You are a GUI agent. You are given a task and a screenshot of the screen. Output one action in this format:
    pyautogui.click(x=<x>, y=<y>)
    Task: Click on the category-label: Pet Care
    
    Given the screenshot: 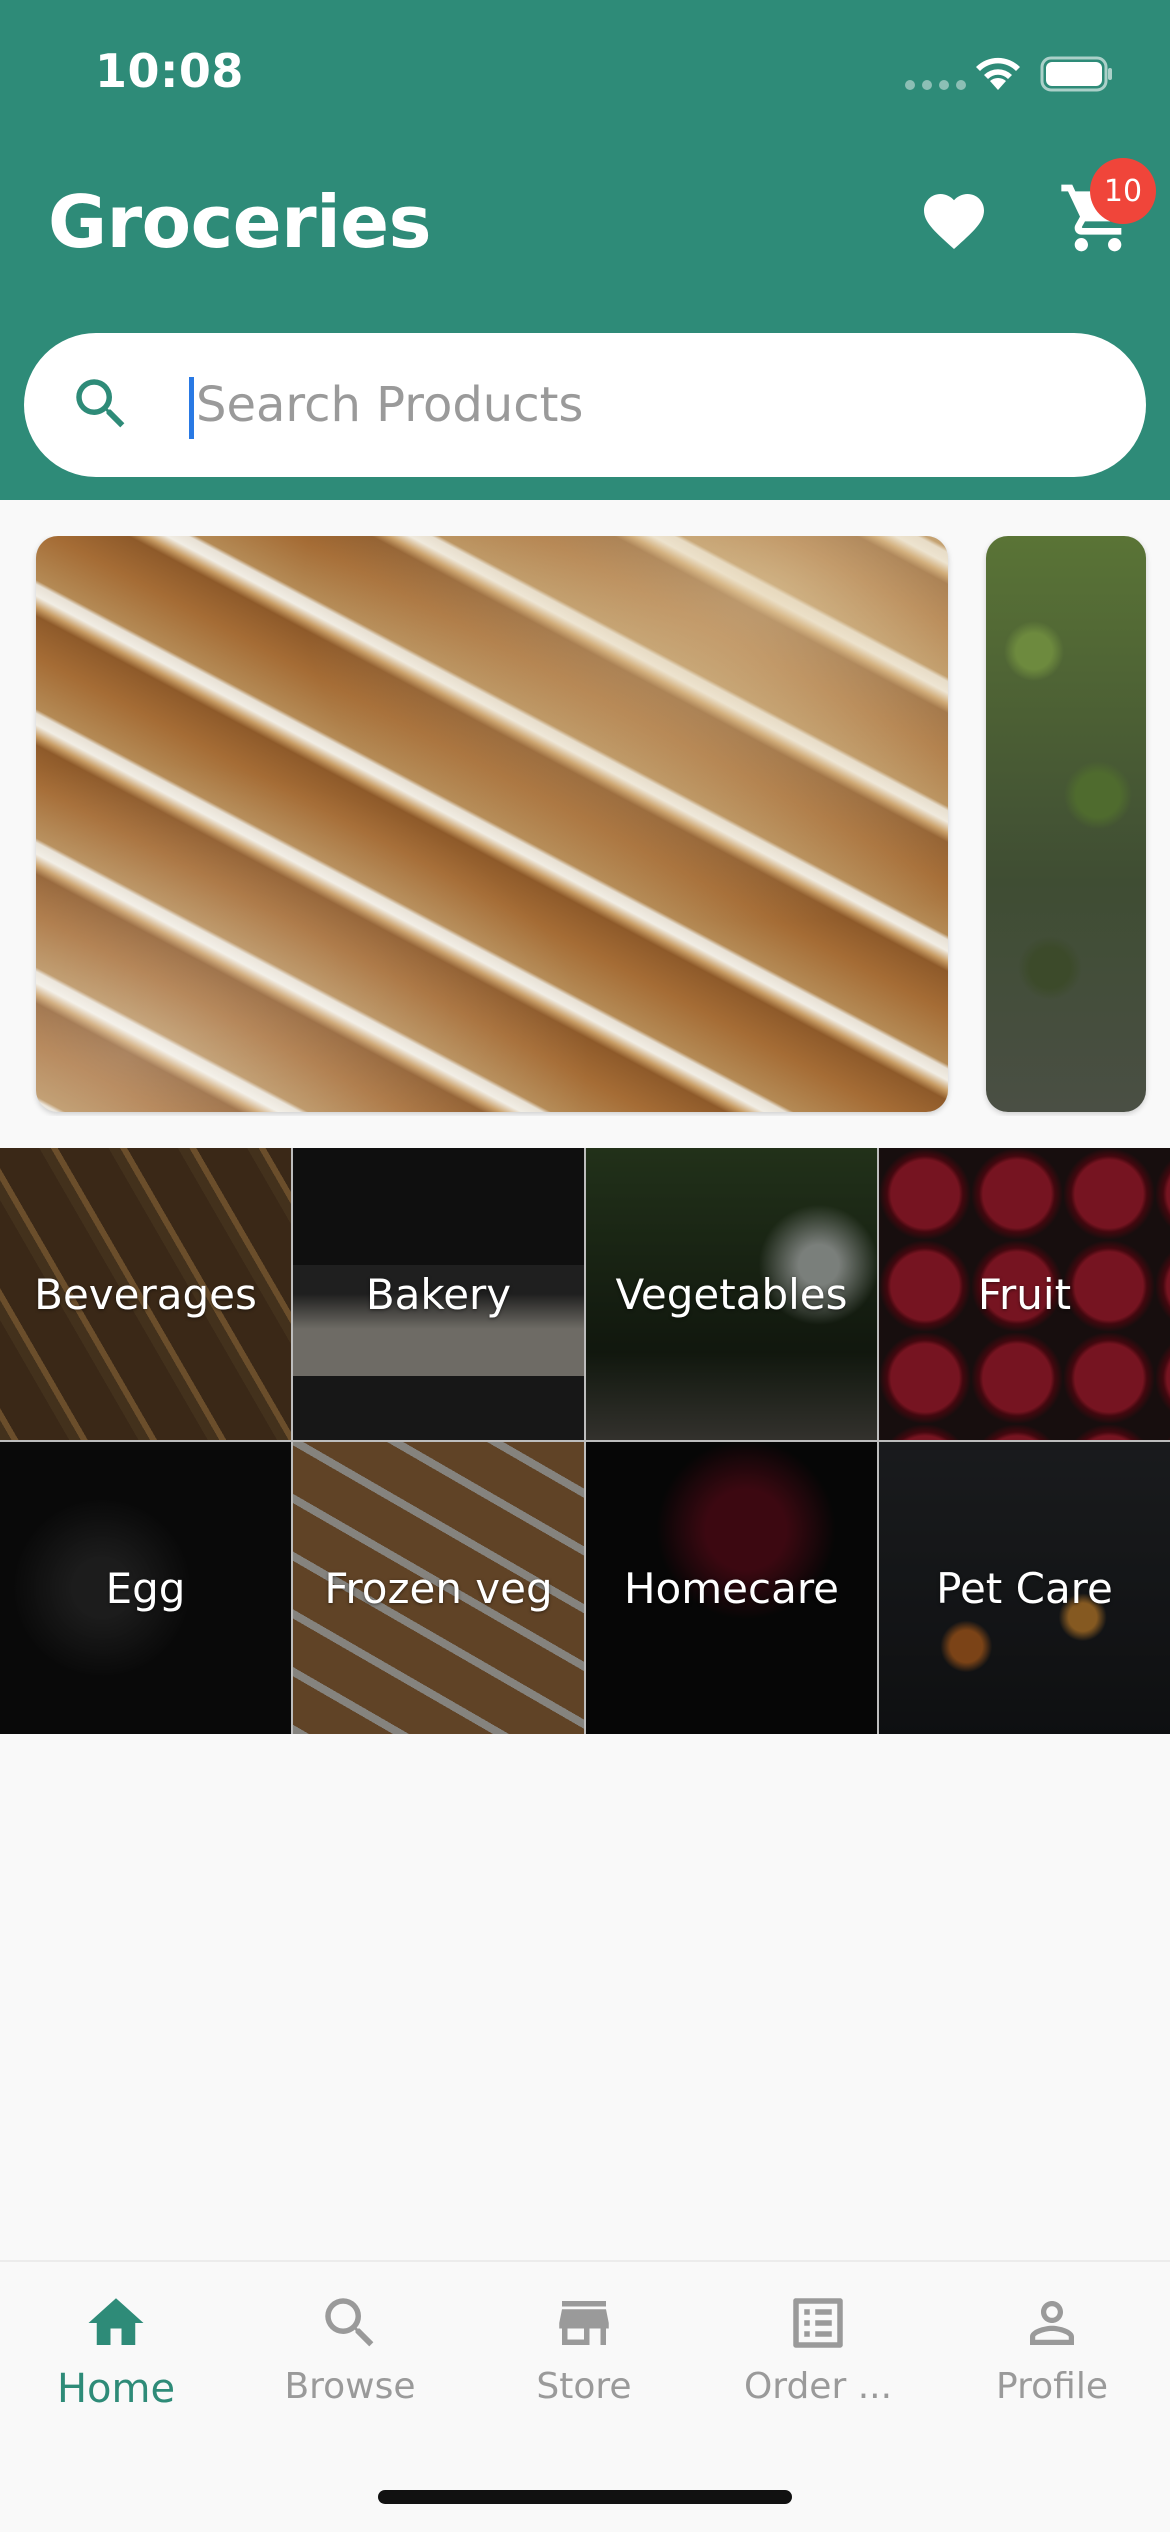 What is the action you would take?
    pyautogui.click(x=1024, y=1588)
    